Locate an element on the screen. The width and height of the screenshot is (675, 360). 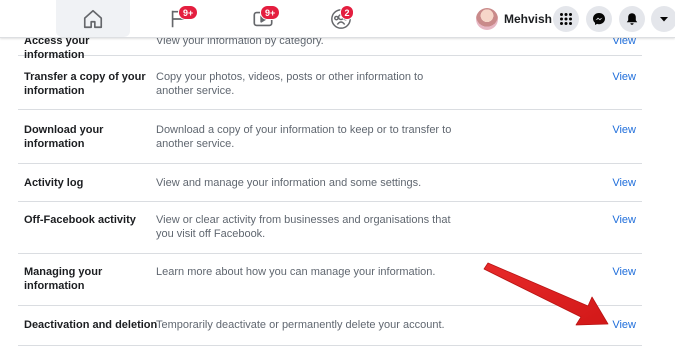
profile-link: Mehvish is located at coordinates (516, 19).